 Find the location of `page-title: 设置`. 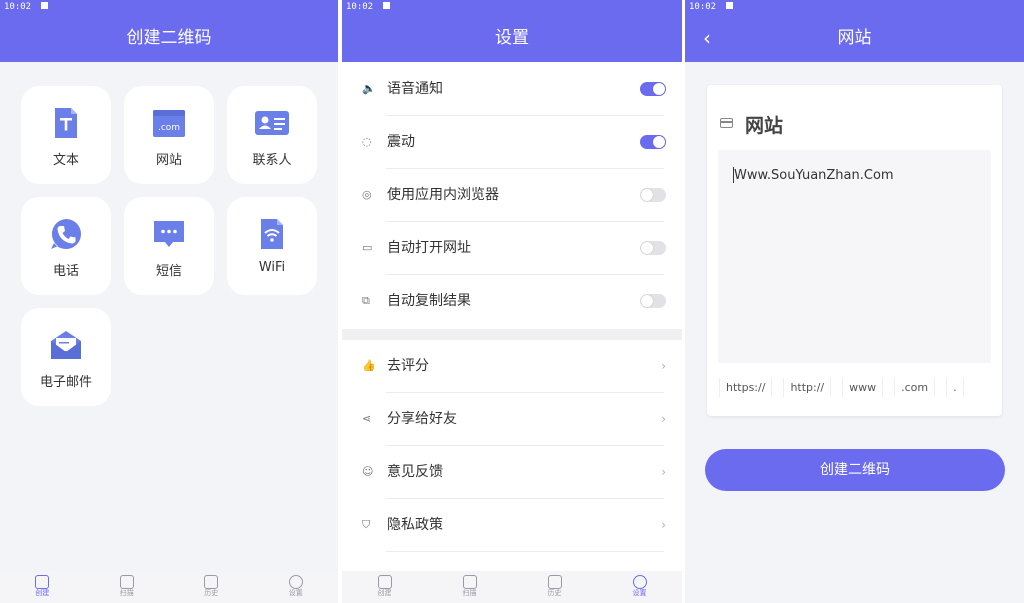

page-title: 设置 is located at coordinates (512, 38).